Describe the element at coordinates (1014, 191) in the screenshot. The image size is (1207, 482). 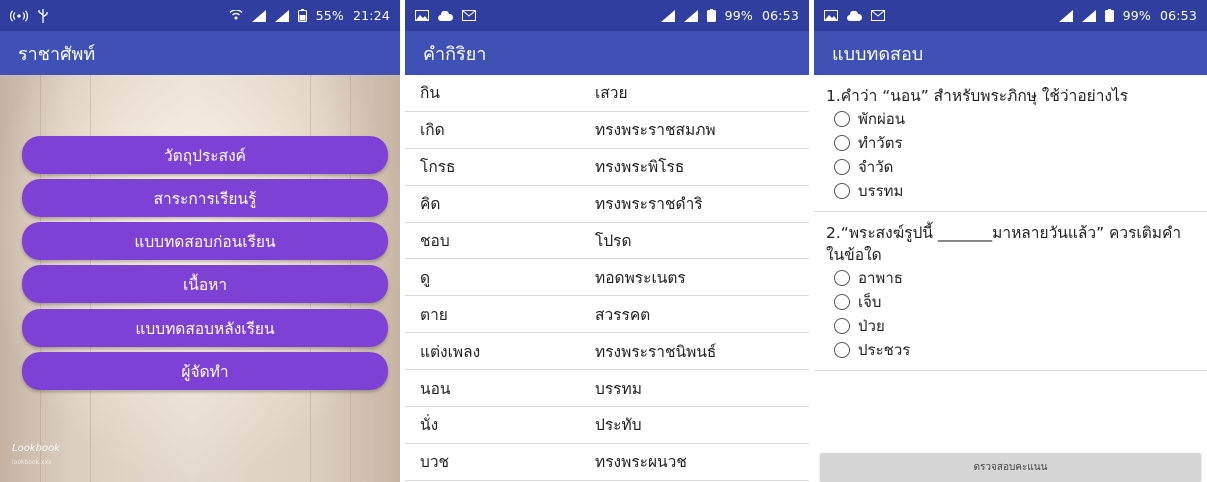
I see `option-1-4: บรรทม` at that location.